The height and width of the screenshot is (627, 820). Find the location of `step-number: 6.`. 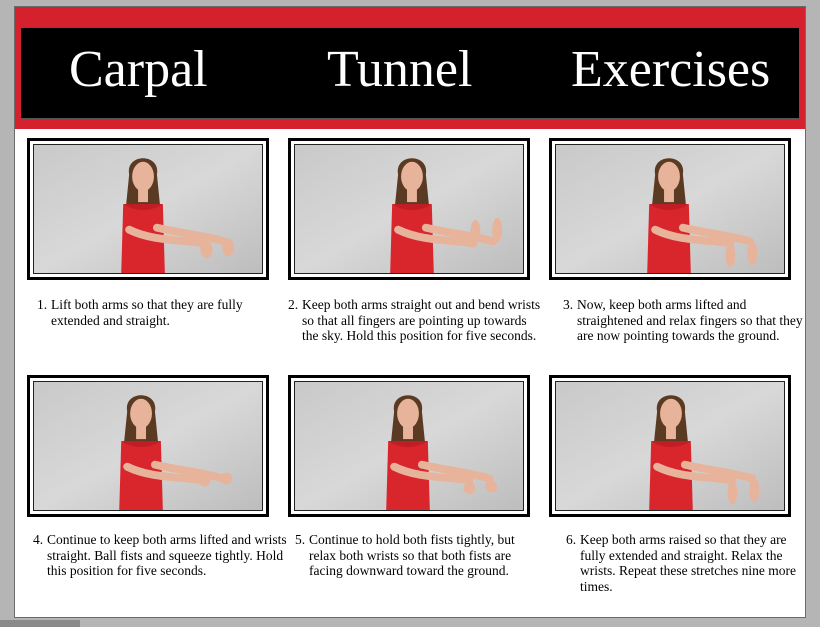

step-number: 6. is located at coordinates (571, 539).